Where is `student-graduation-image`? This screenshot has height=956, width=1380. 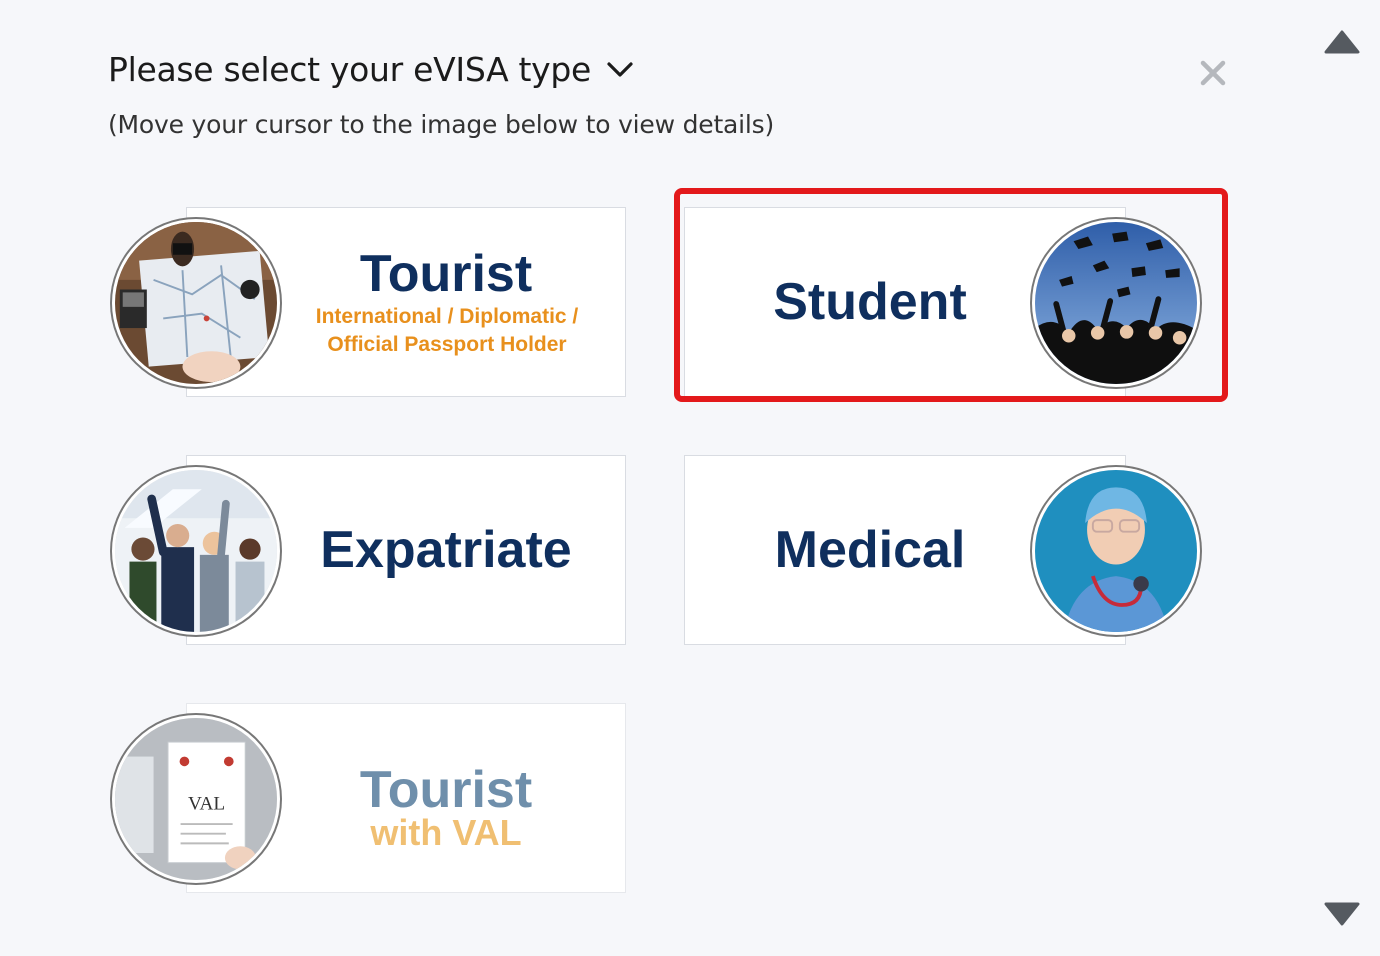 student-graduation-image is located at coordinates (1116, 303).